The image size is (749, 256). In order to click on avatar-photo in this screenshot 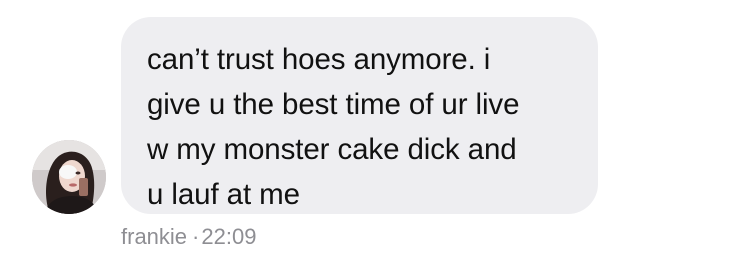, I will do `click(69, 177)`.